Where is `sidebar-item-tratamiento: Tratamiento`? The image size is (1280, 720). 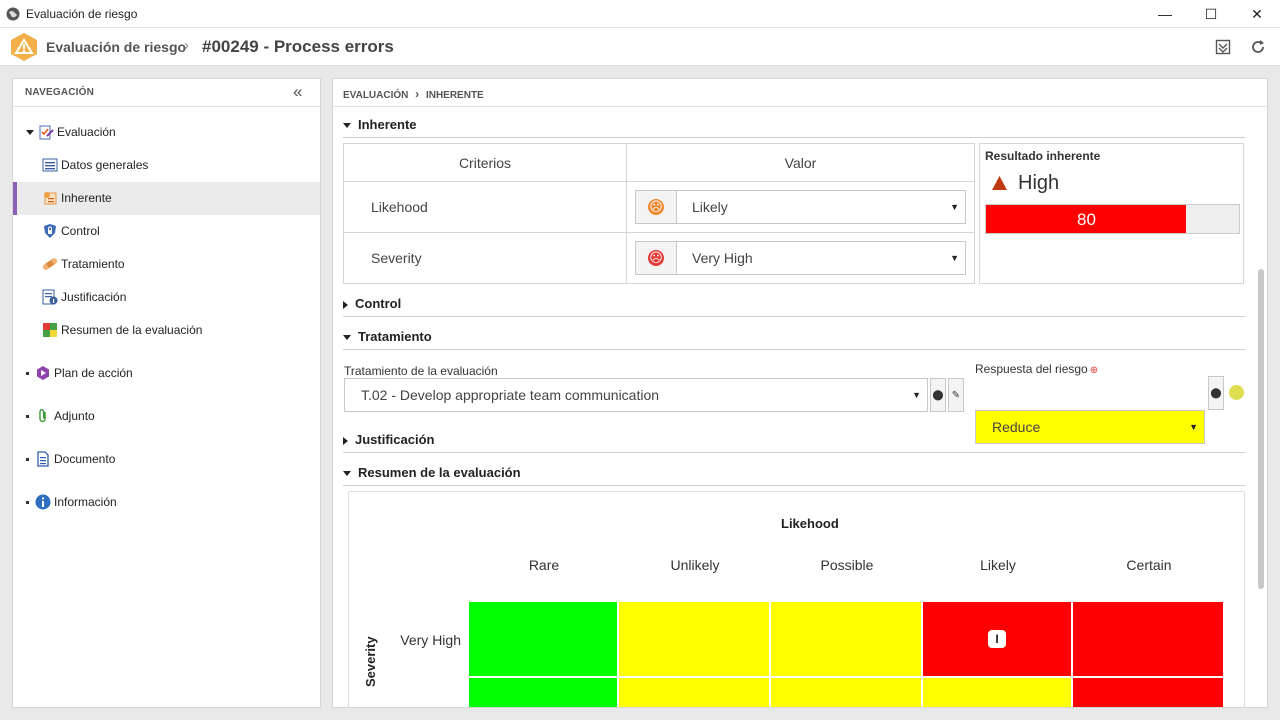
sidebar-item-tratamiento: Tratamiento is located at coordinates (83, 264).